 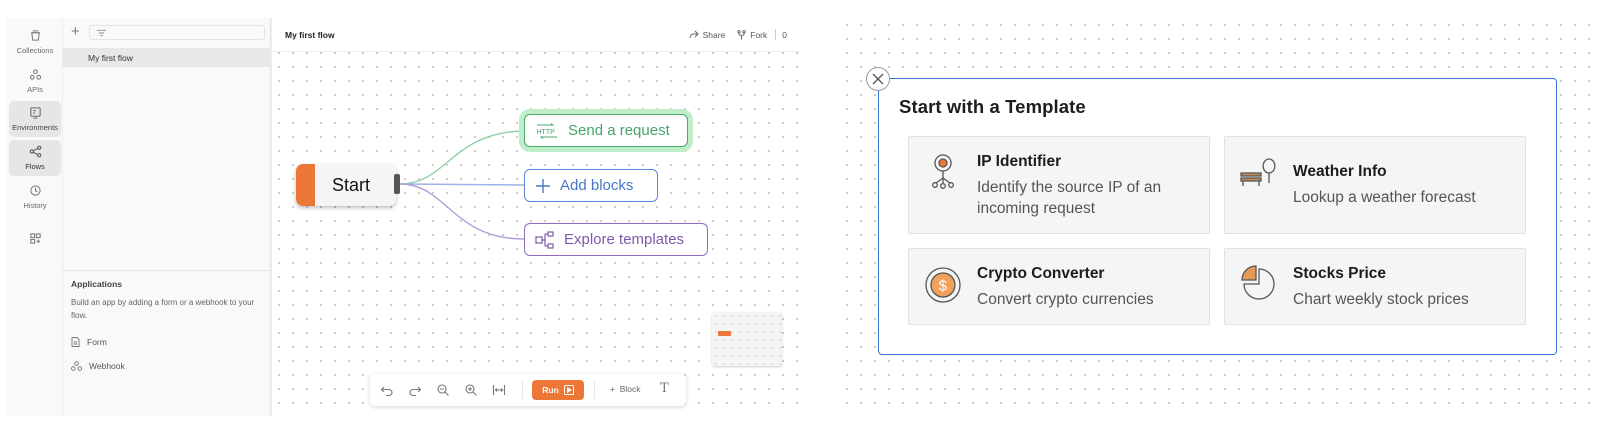 What do you see at coordinates (1381, 299) in the screenshot?
I see `template-card-description: Chart weekly stock prices` at bounding box center [1381, 299].